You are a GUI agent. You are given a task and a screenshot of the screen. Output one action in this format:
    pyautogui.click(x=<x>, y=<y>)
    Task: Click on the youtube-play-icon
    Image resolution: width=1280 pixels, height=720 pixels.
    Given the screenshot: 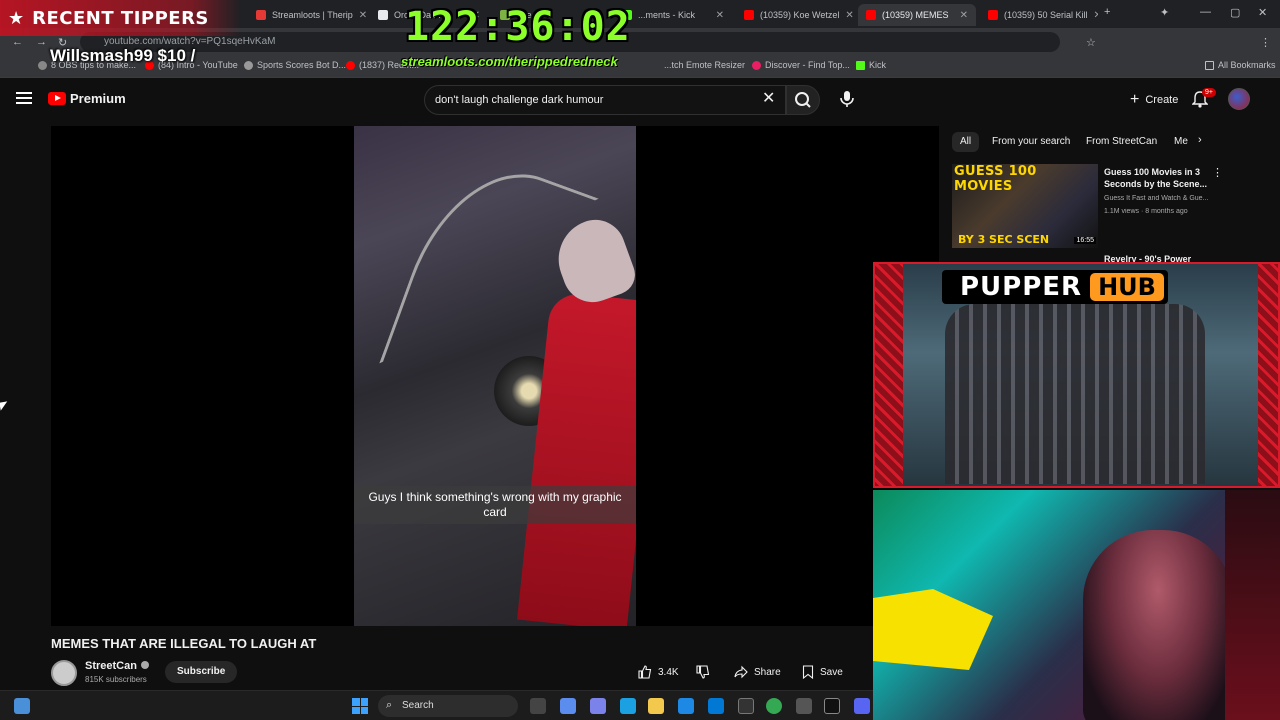 What is the action you would take?
    pyautogui.click(x=57, y=98)
    